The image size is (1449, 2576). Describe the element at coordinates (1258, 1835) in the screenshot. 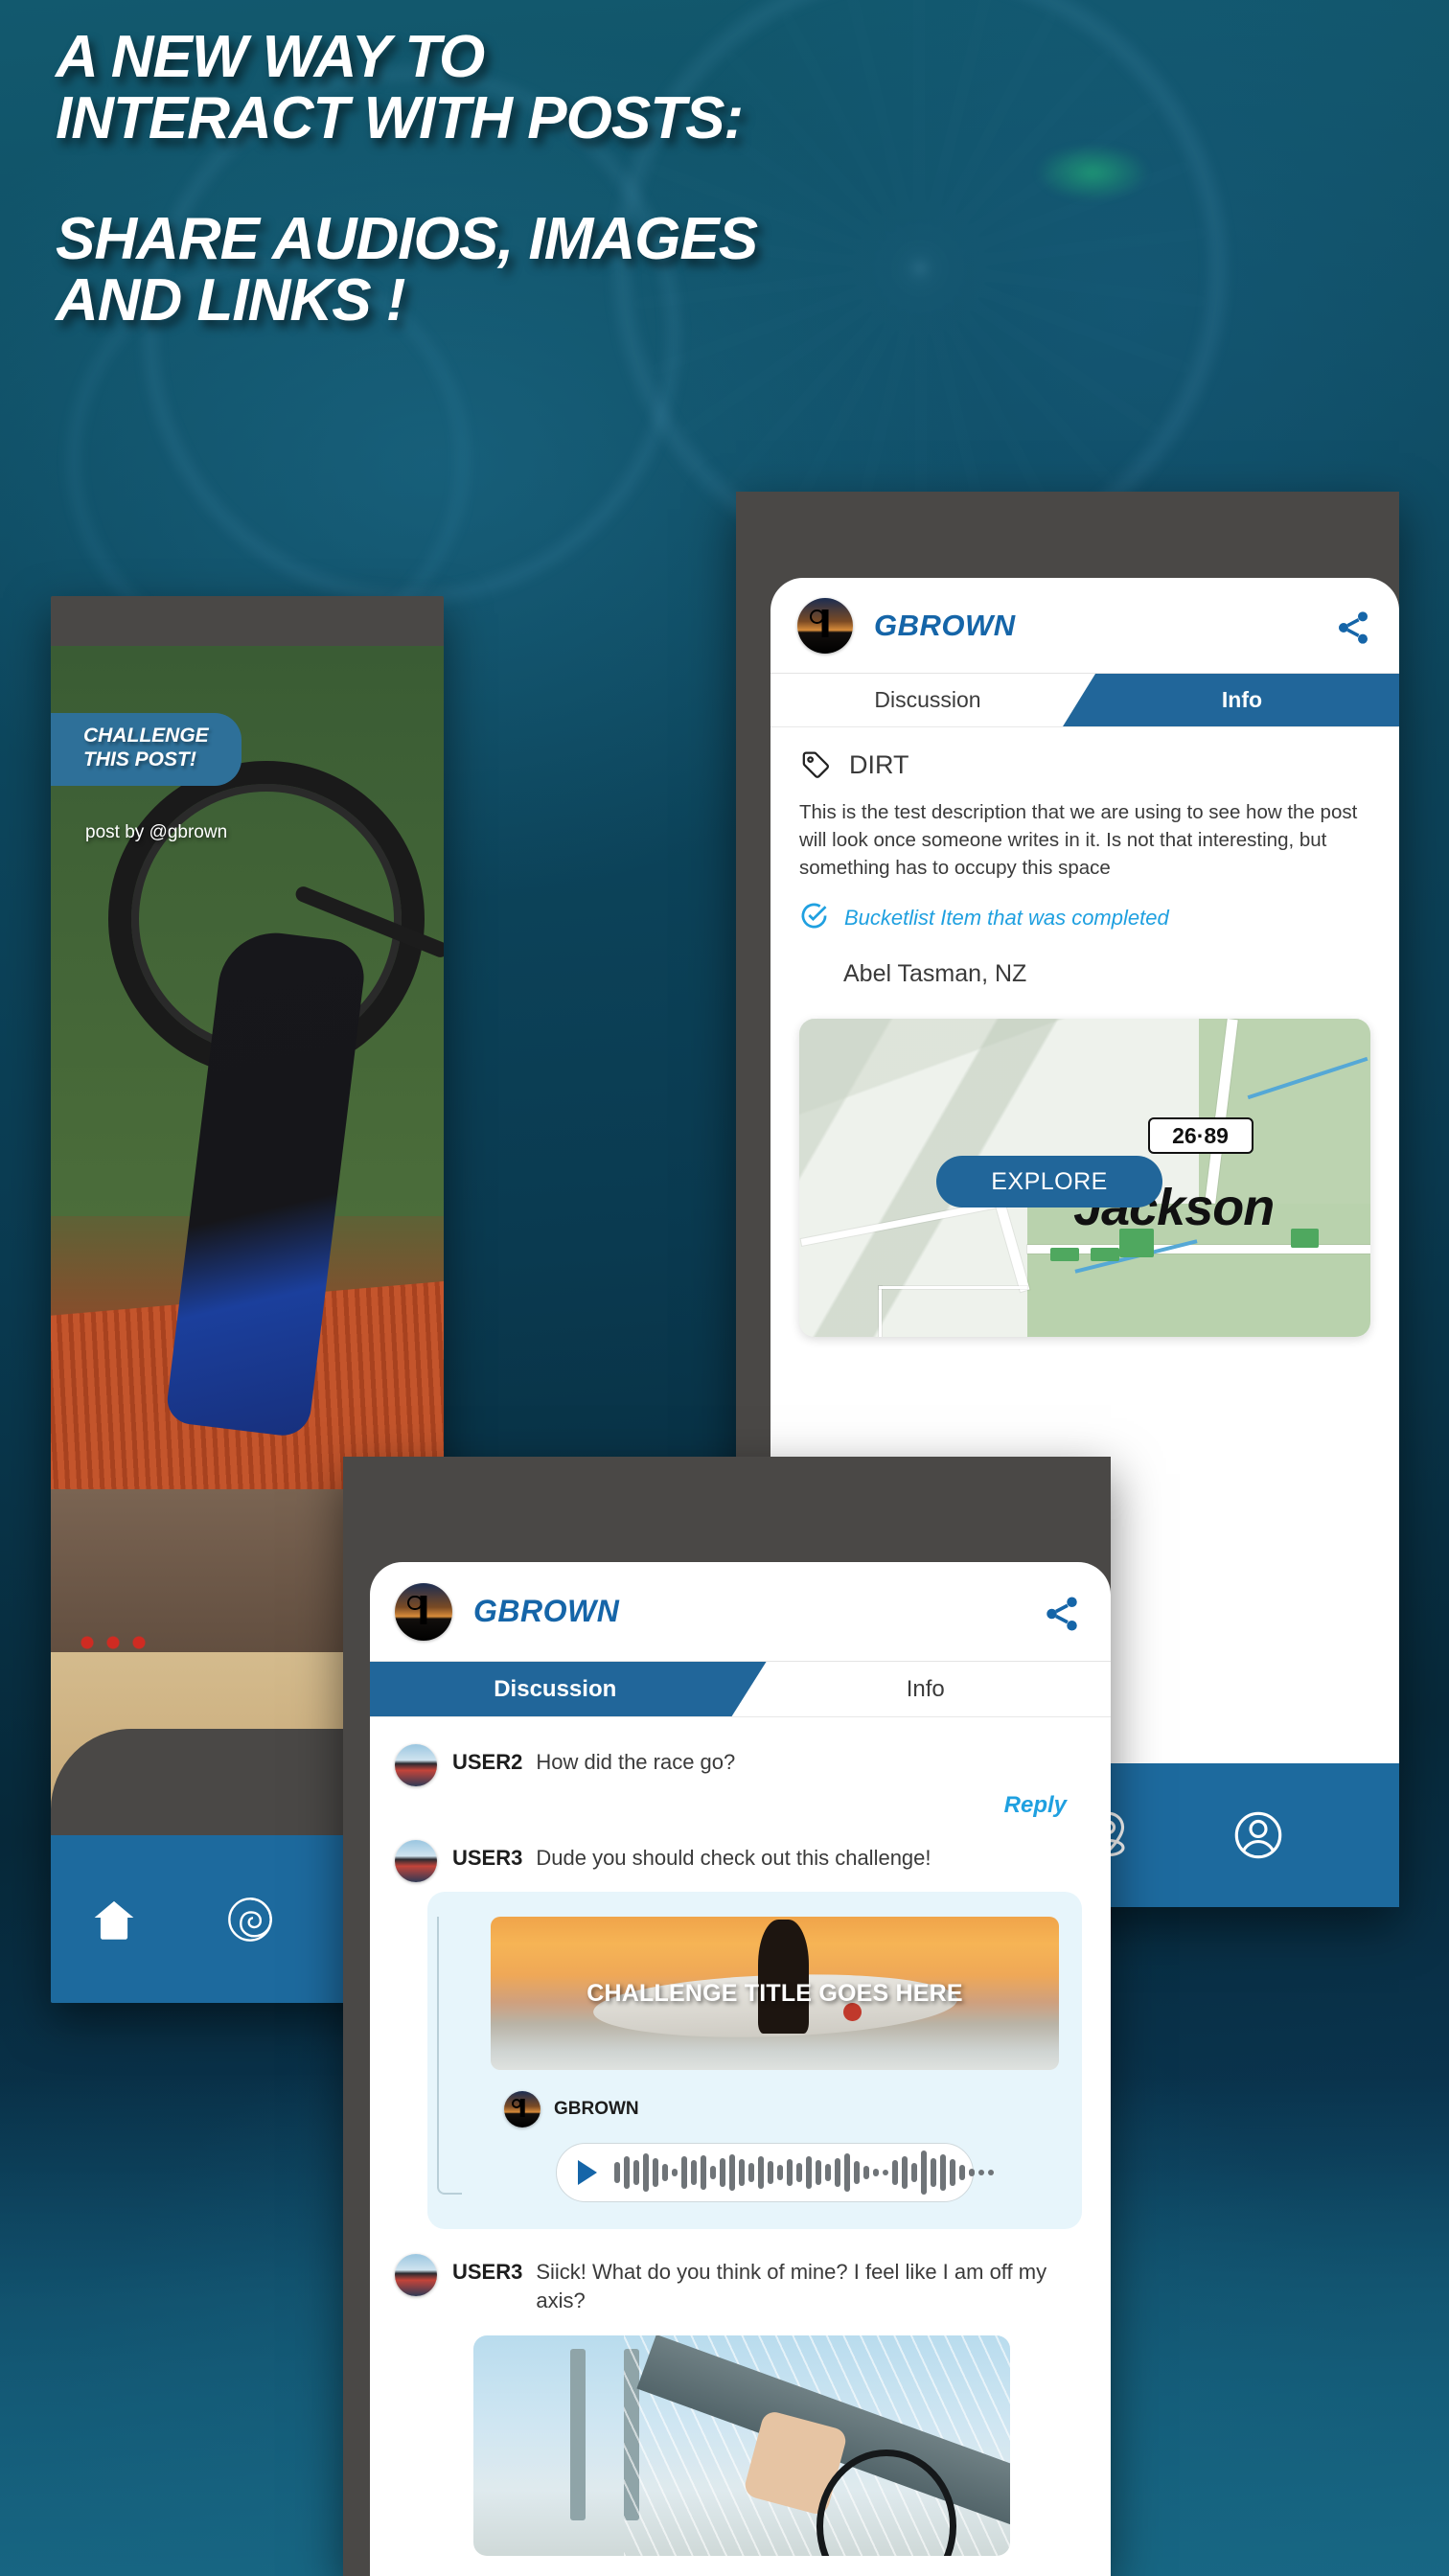

I see `profile-icon` at that location.